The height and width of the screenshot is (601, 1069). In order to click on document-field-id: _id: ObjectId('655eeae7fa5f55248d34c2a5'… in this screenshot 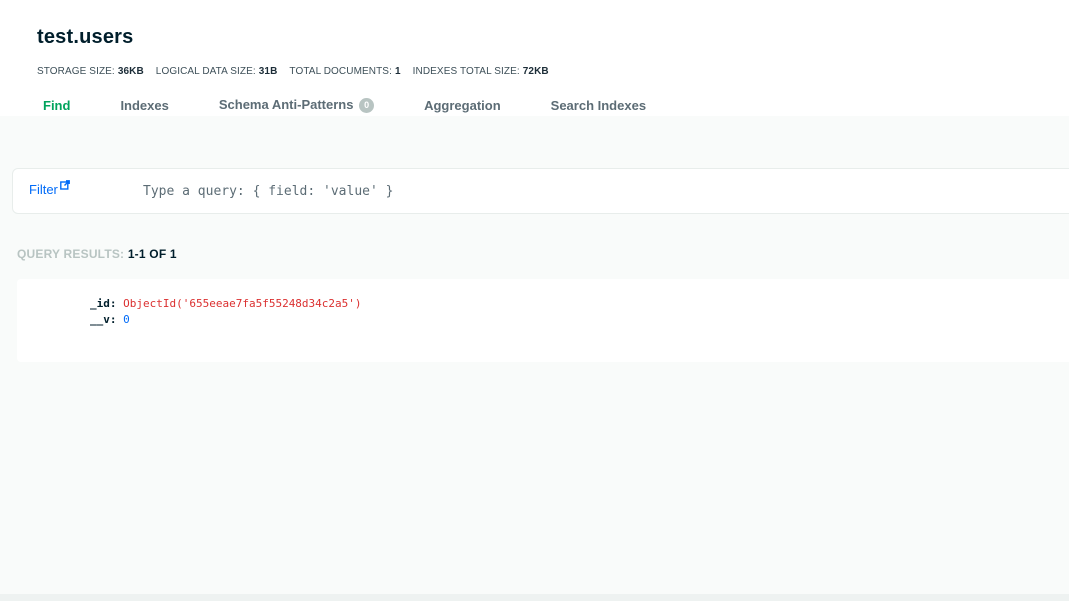, I will do `click(226, 303)`.